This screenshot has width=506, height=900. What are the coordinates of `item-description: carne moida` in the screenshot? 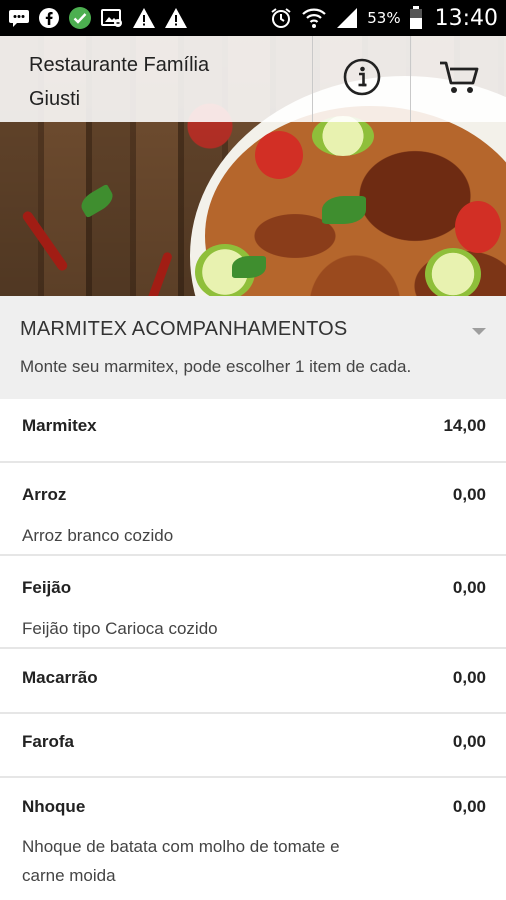 It's located at (69, 875).